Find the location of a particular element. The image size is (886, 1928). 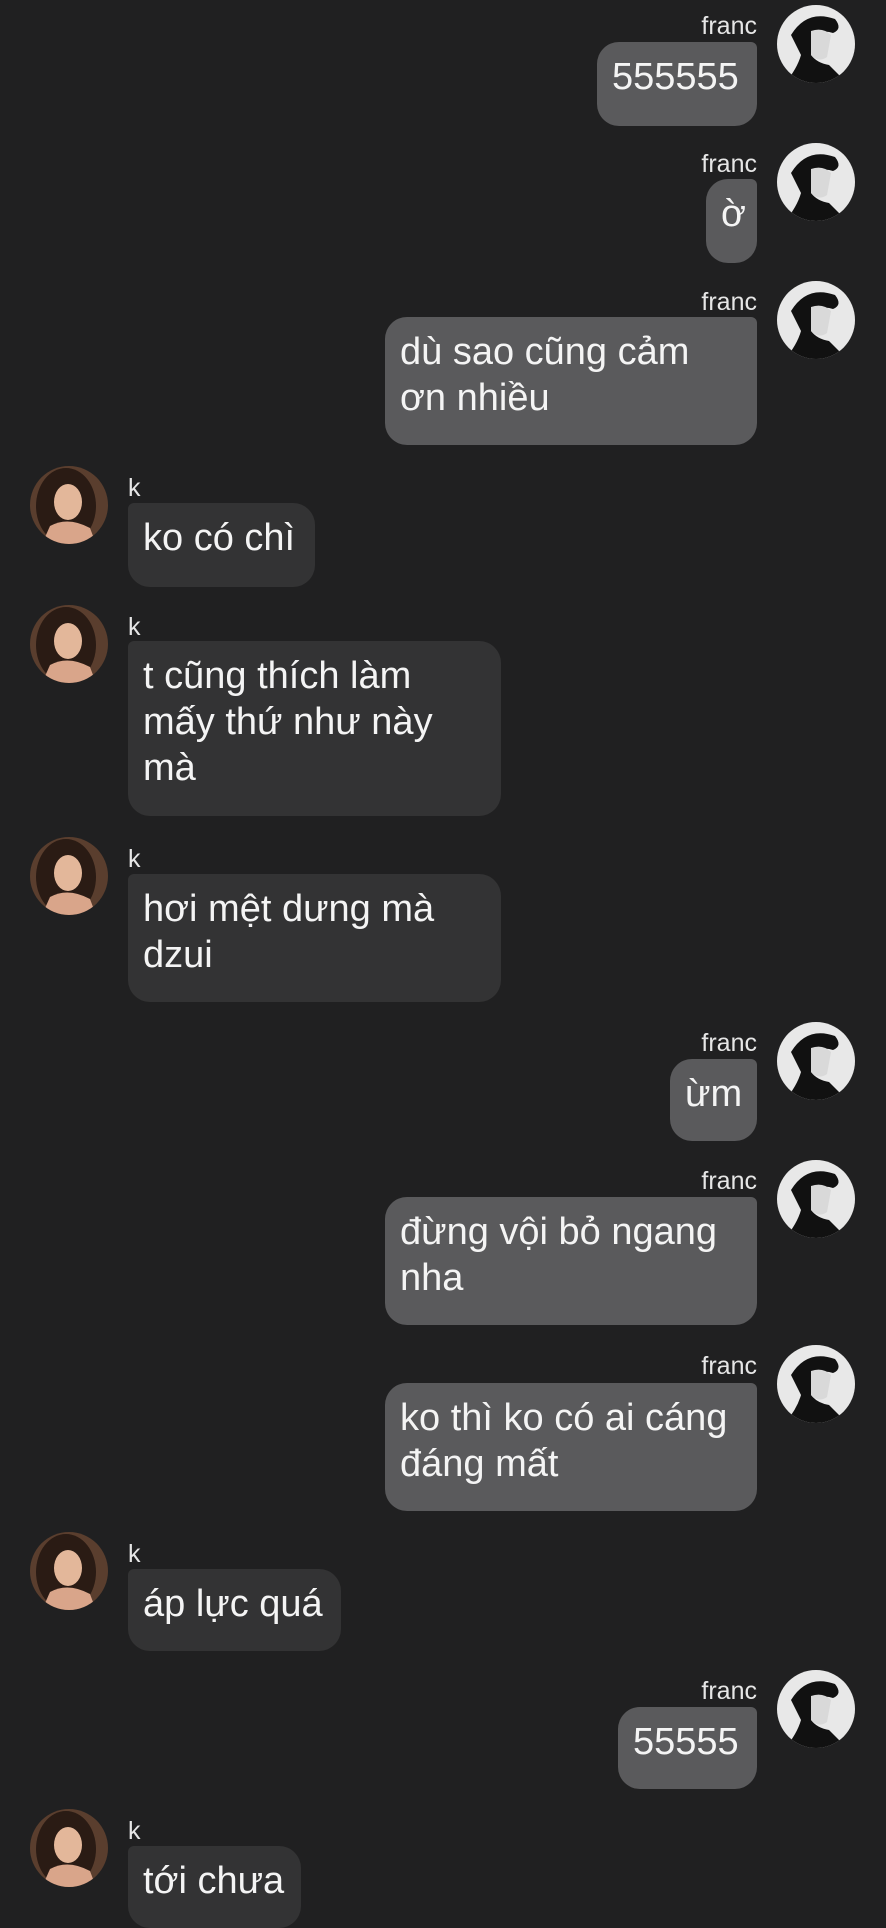

message-bubble: 555555 is located at coordinates (677, 84).